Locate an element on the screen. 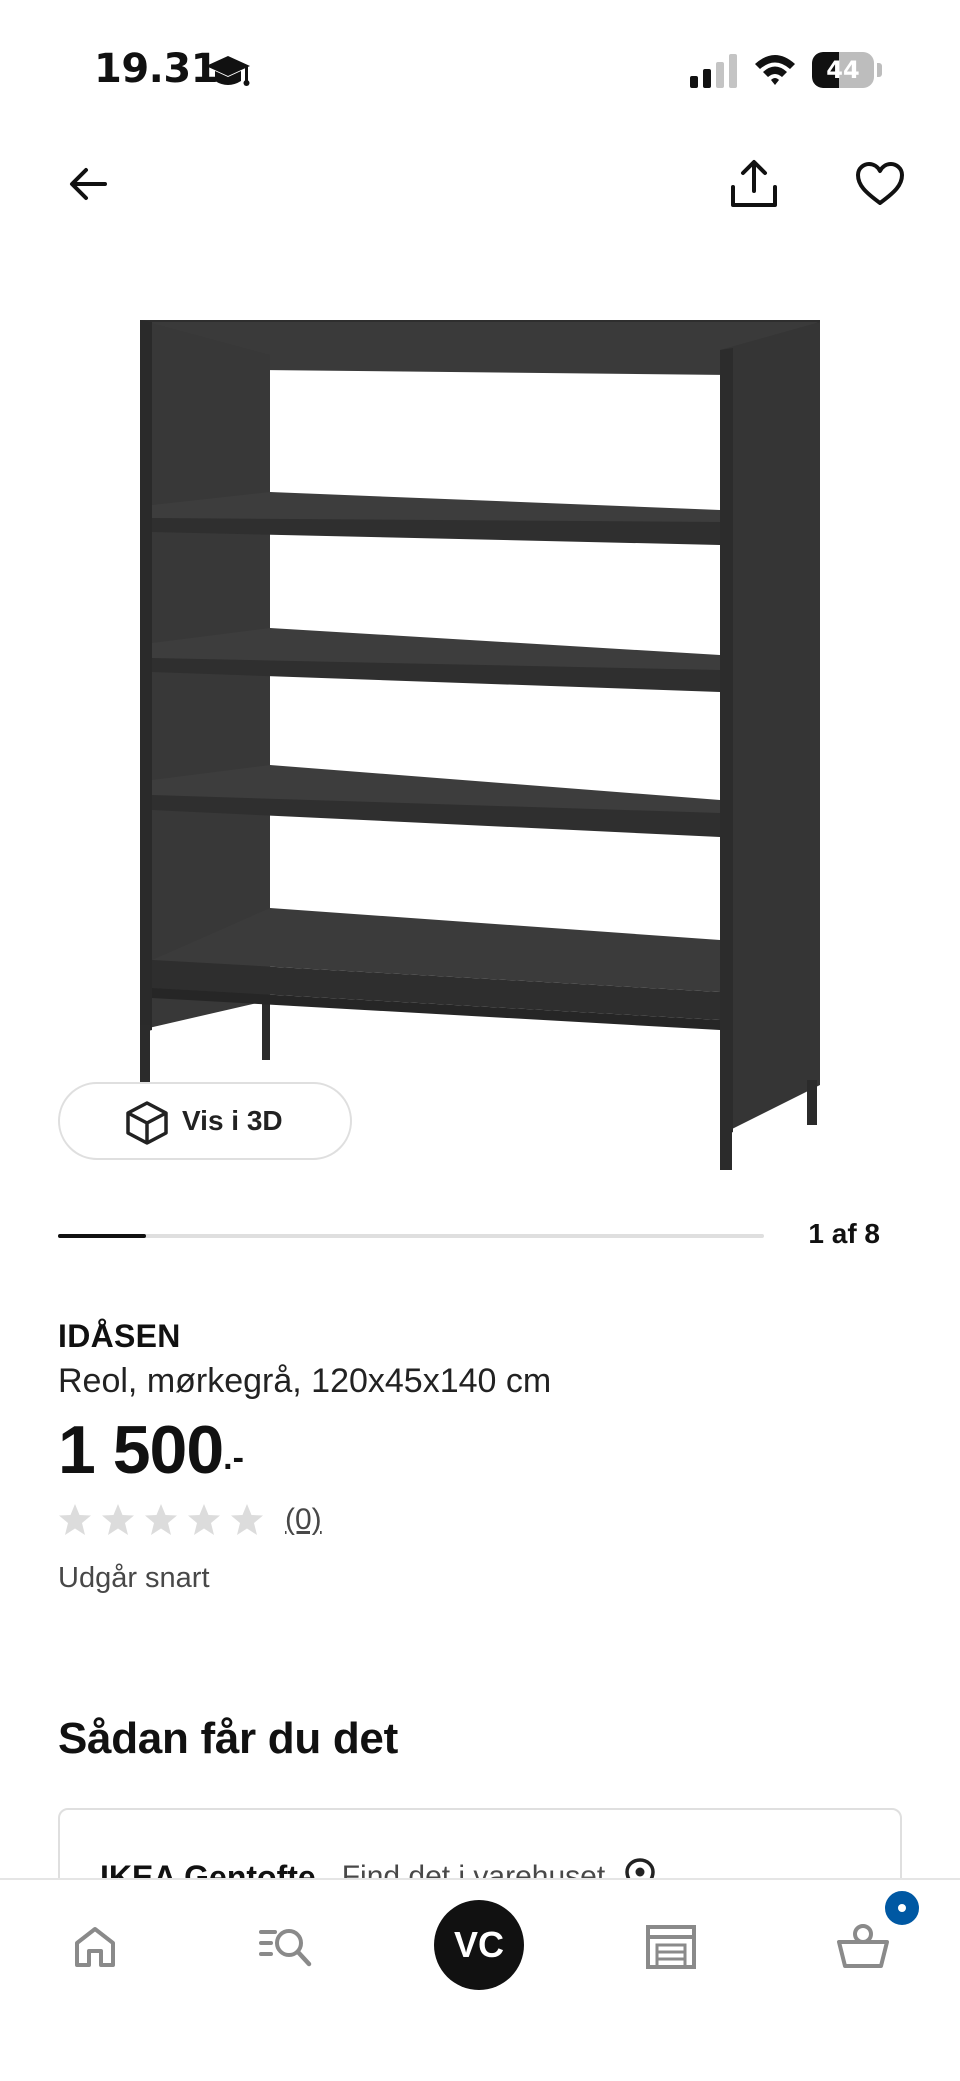 This screenshot has height=2081, width=960. search-list-icon is located at coordinates (285, 1948).